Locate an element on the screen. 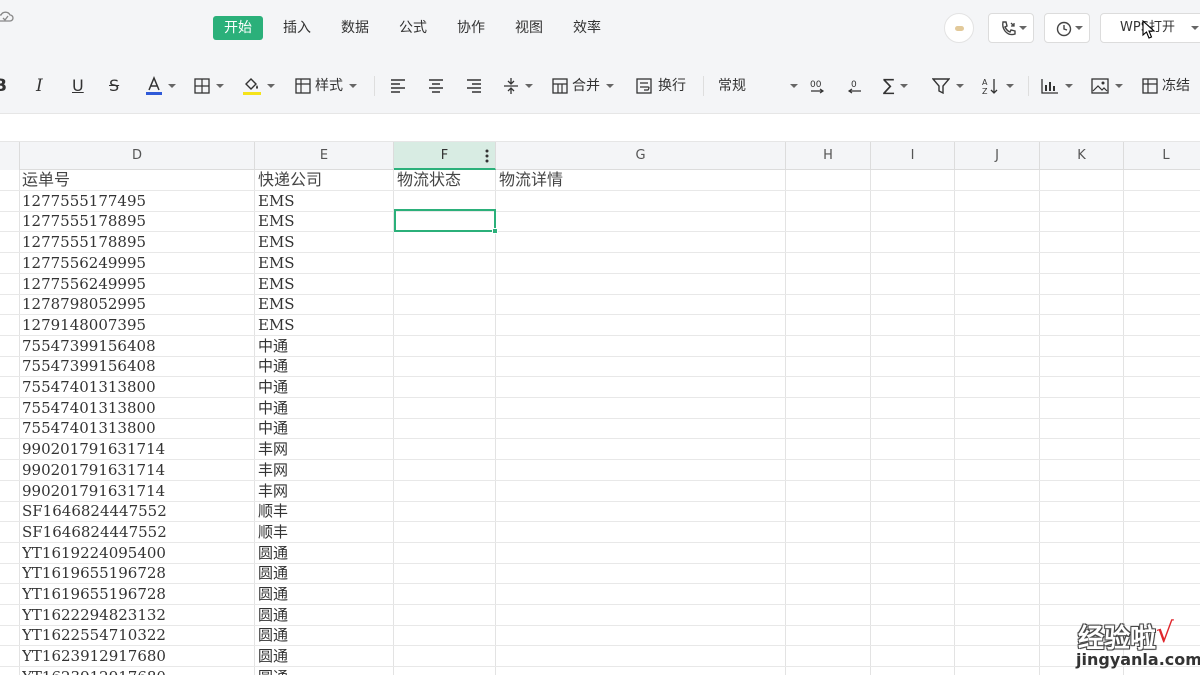 The image size is (1200, 675). column-header-g: G is located at coordinates (641, 156).